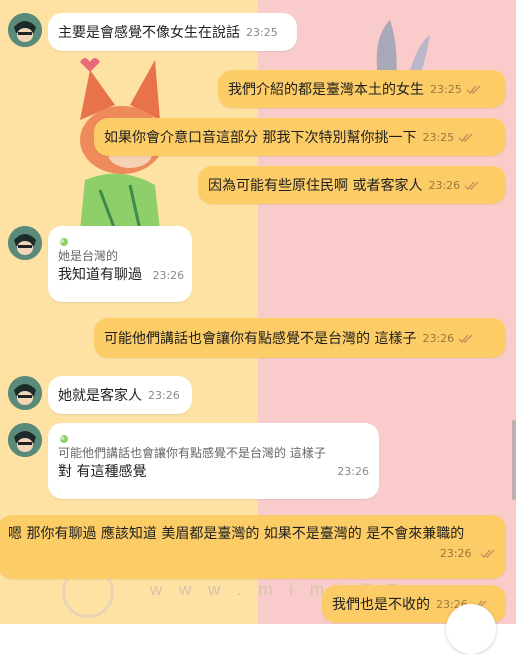  Describe the element at coordinates (326, 90) in the screenshot. I see `message-text: 我們介紹的都是臺灣本土的女生` at that location.